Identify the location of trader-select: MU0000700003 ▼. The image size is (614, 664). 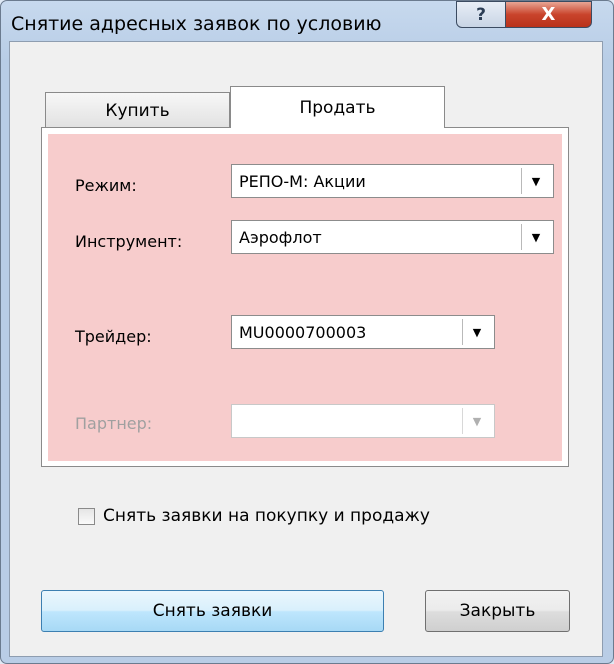
(363, 332).